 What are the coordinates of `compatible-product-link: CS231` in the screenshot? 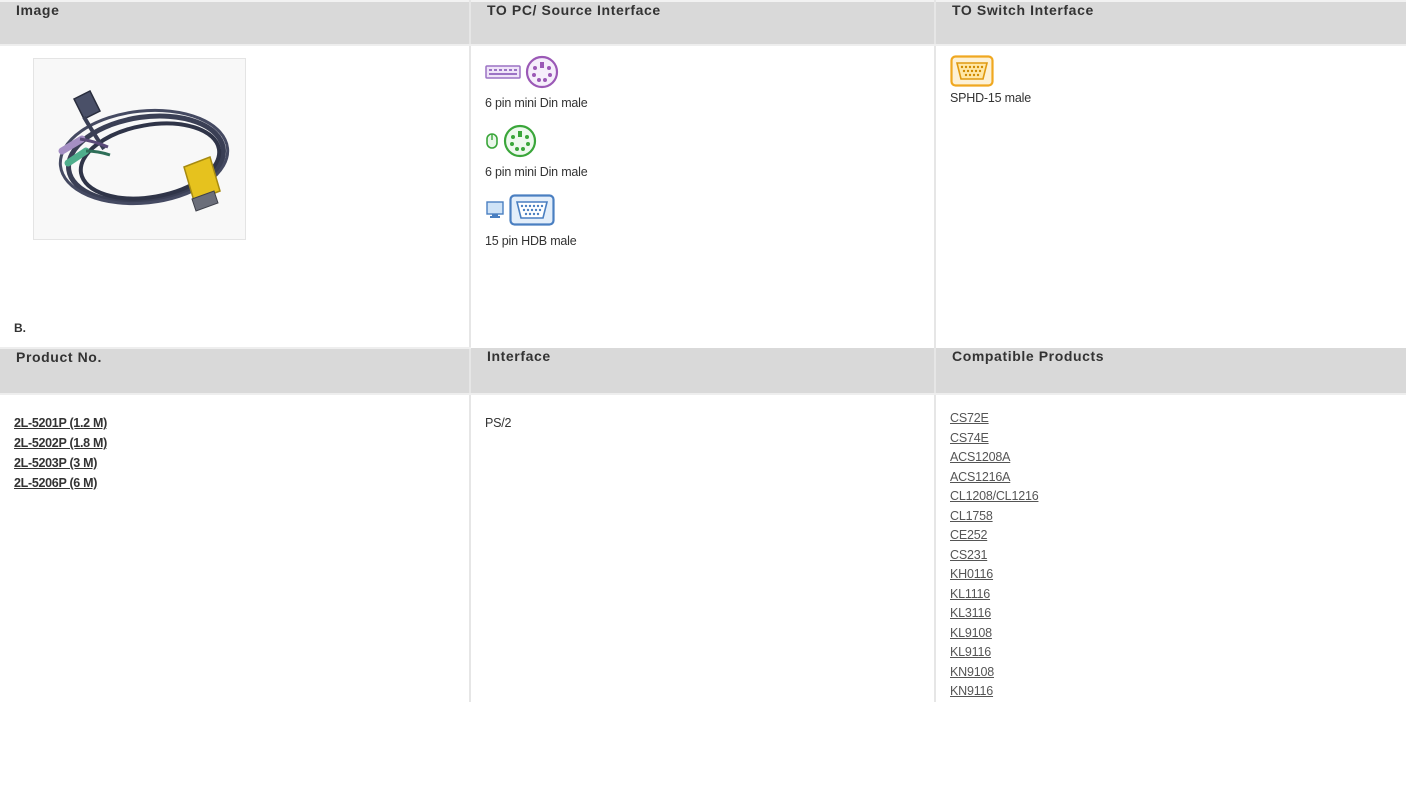 It's located at (1171, 556).